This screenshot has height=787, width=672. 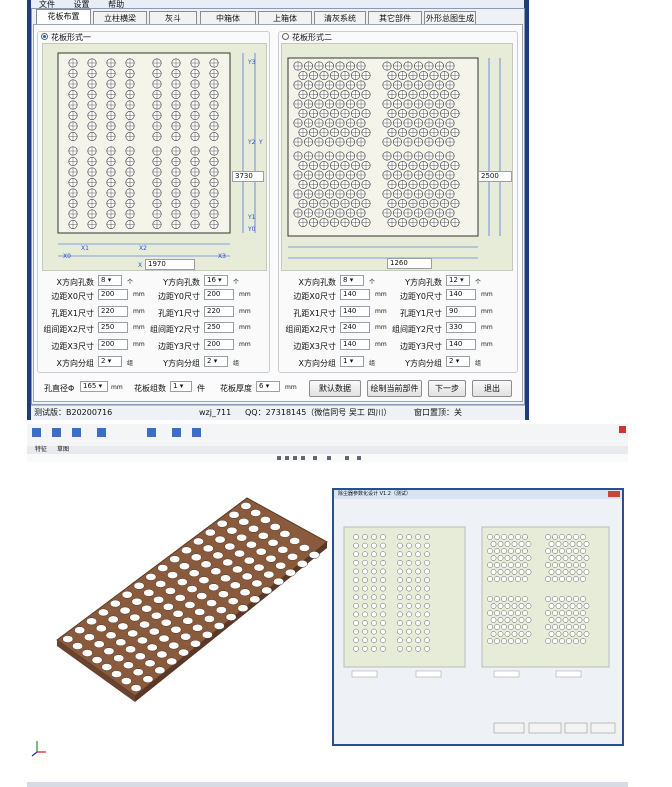 I want to click on thickness-value: 6, so click(x=261, y=386).